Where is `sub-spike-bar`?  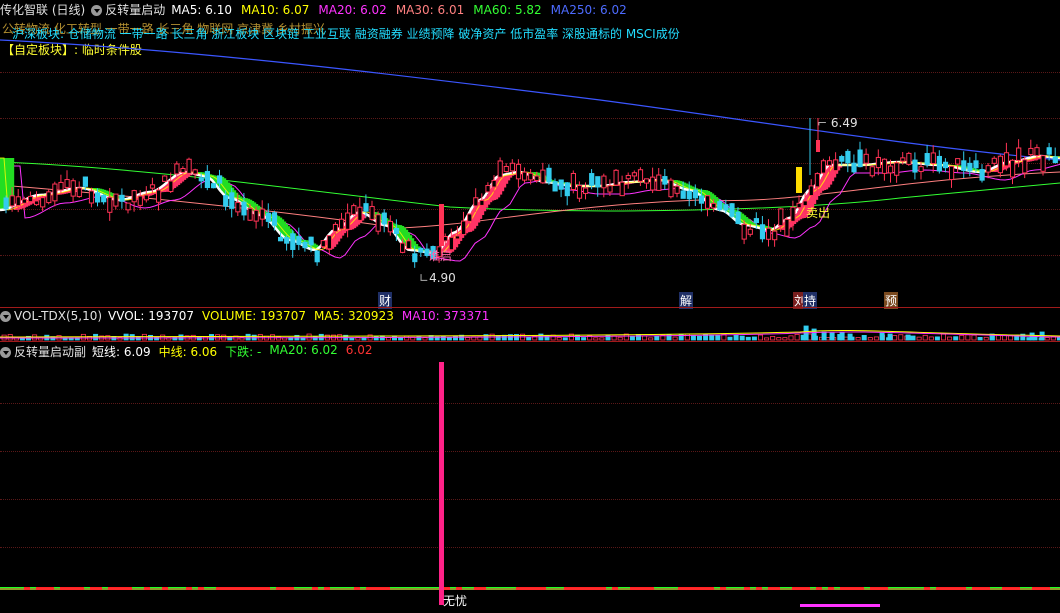 sub-spike-bar is located at coordinates (441, 483).